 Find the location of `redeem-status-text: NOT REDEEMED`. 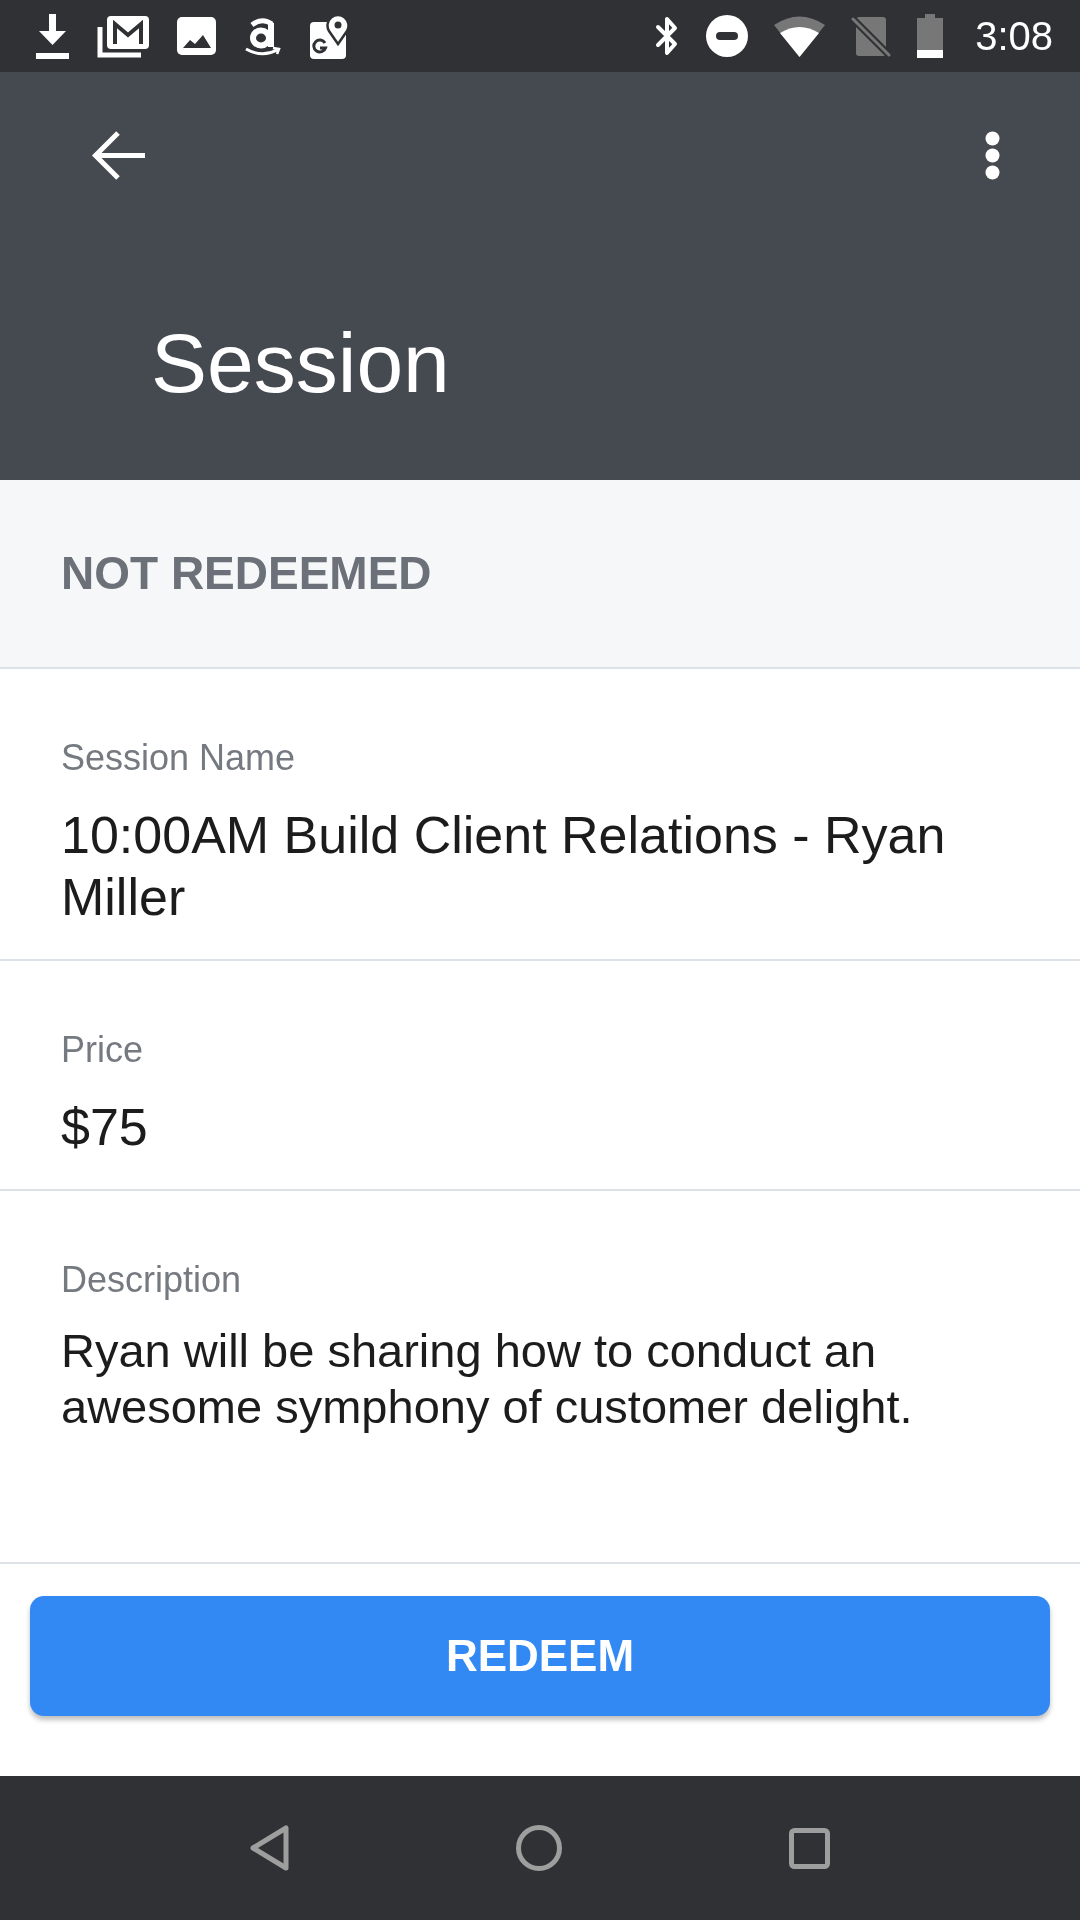

redeem-status-text: NOT REDEEMED is located at coordinates (246, 573).